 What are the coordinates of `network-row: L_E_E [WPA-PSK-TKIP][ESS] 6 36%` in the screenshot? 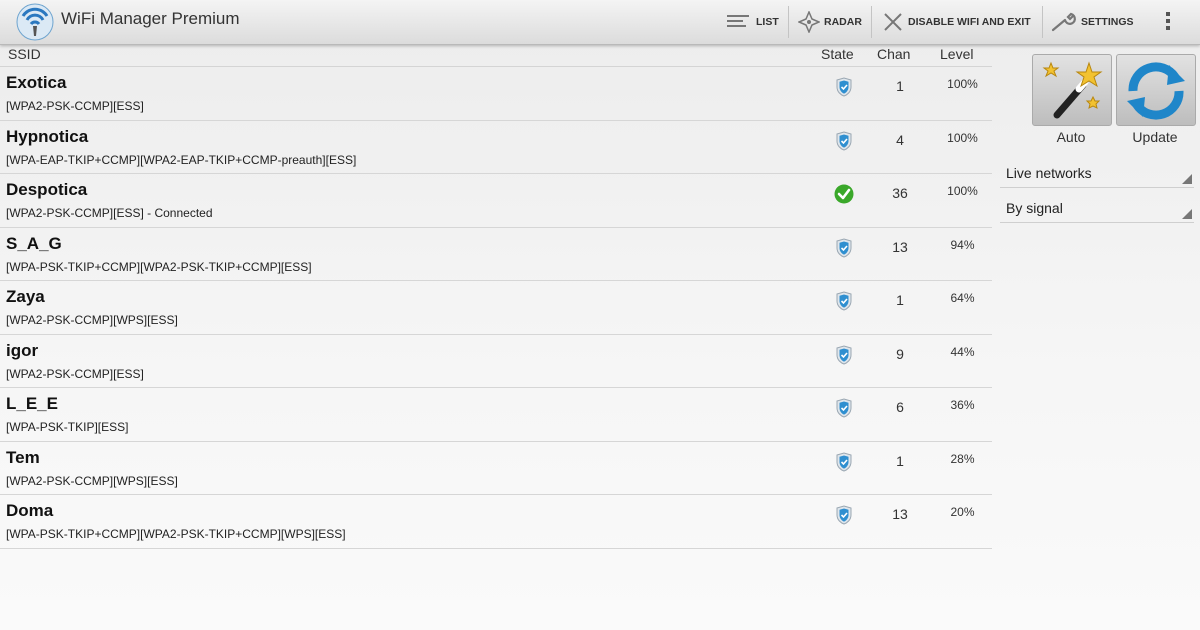 It's located at (496, 415).